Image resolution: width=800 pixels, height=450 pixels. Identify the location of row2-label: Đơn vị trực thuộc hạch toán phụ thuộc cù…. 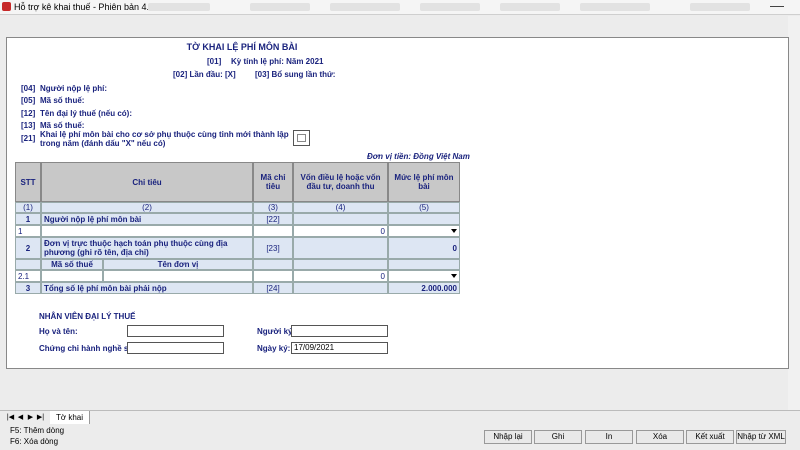
(147, 248).